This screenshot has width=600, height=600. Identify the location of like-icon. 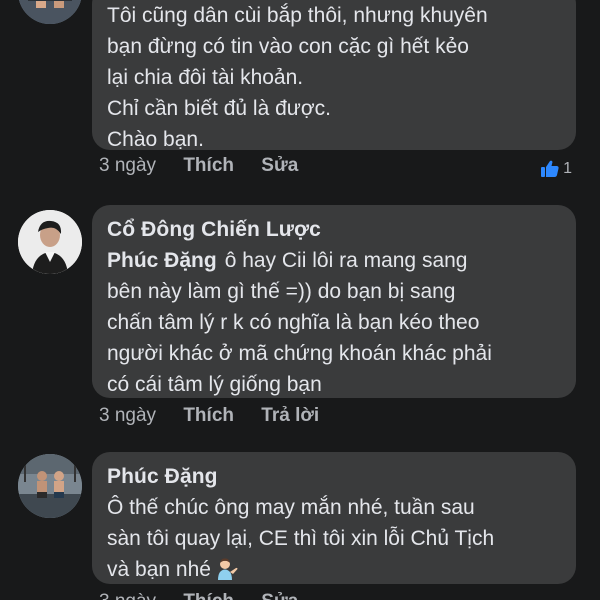
(550, 168).